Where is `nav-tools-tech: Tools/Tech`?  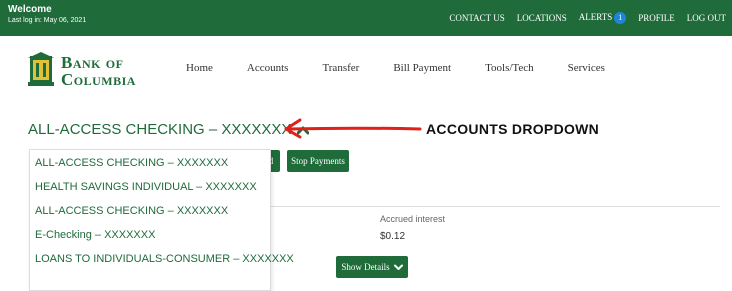 nav-tools-tech: Tools/Tech is located at coordinates (509, 68).